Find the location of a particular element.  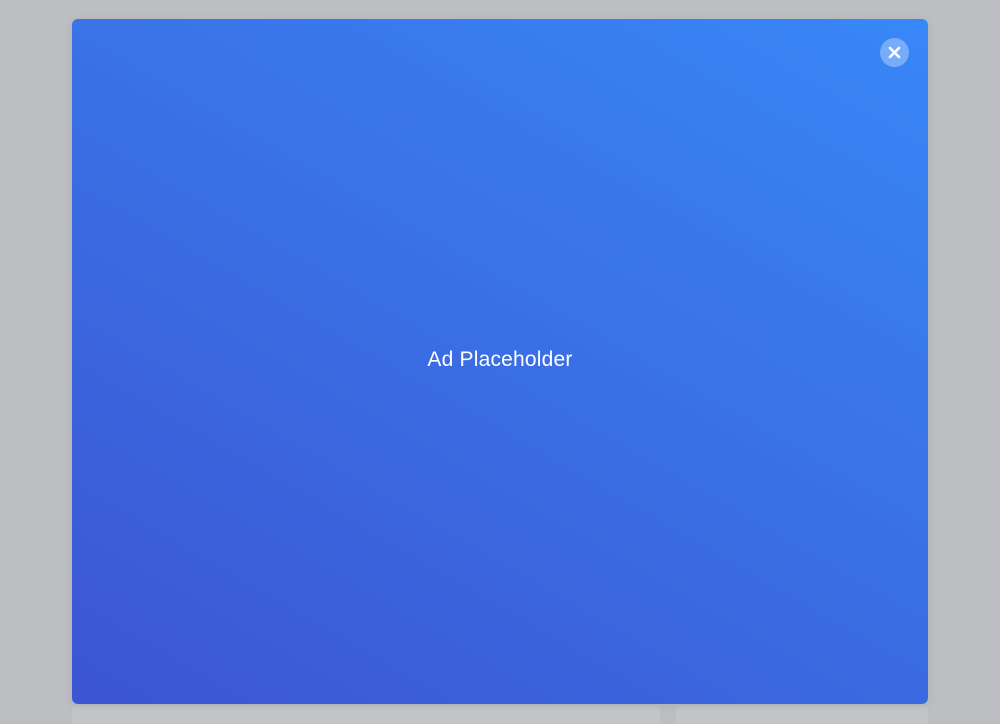

close-button is located at coordinates (894, 52).